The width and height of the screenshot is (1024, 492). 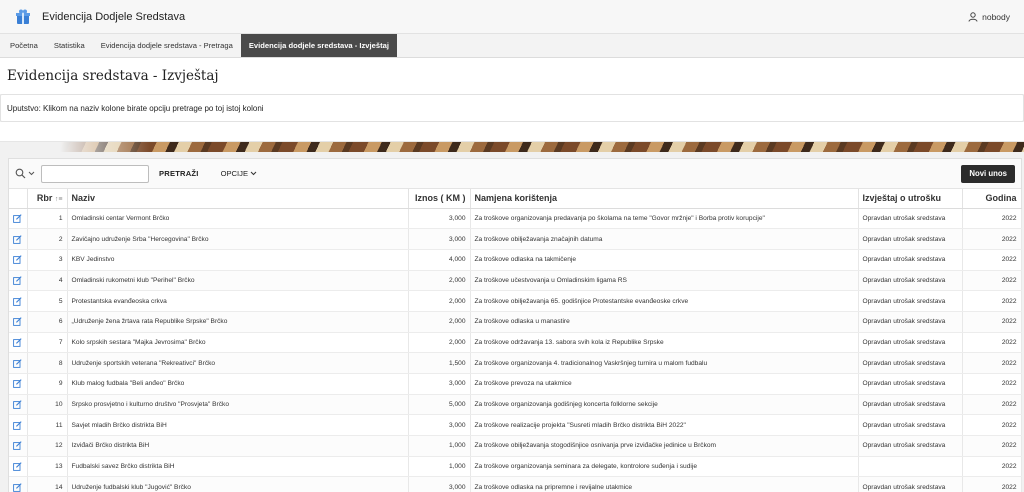 What do you see at coordinates (238, 219) in the screenshot?
I see `cell-naziv: Omladinski centar Vermont Brčko` at bounding box center [238, 219].